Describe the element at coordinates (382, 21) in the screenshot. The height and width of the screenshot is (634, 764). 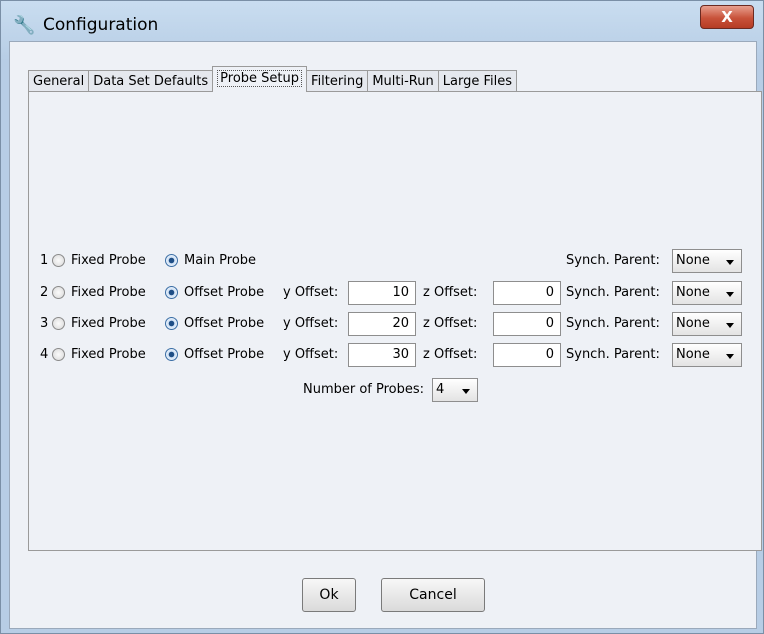
I see `title-bar: 🔧 Configuration X` at that location.